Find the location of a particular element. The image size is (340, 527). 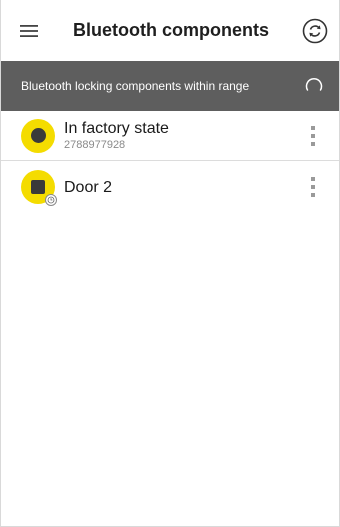

page-title: Bluetooth components is located at coordinates (171, 30).